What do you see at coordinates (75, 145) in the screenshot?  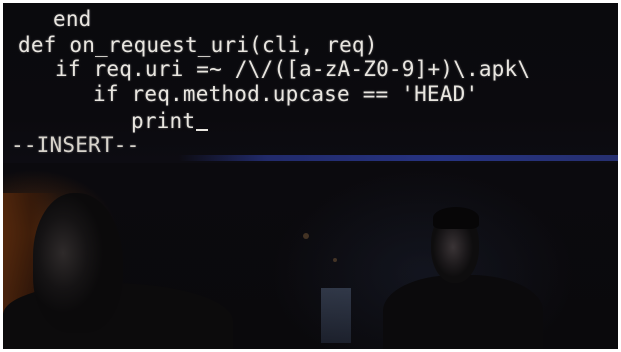 I see `insert-mode-indicator: --INSERT--` at bounding box center [75, 145].